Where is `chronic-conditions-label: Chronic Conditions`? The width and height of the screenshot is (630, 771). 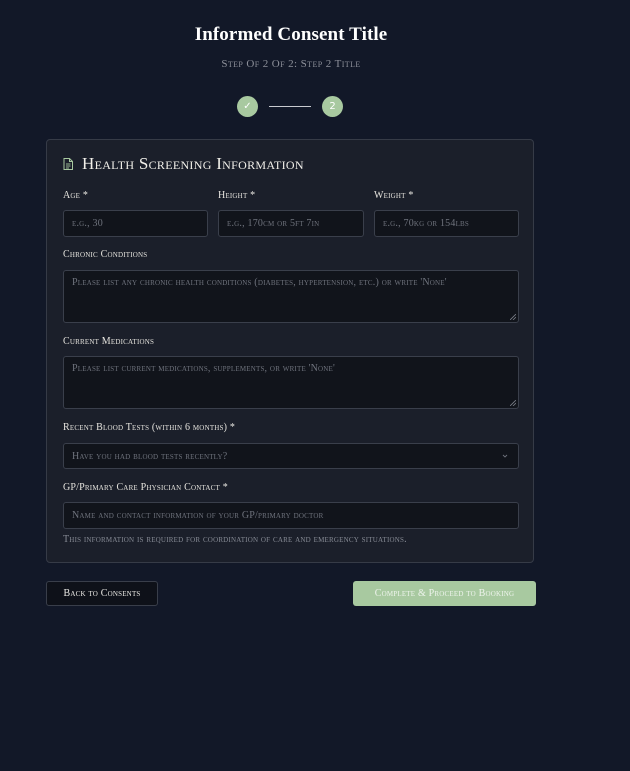 chronic-conditions-label: Chronic Conditions is located at coordinates (105, 254).